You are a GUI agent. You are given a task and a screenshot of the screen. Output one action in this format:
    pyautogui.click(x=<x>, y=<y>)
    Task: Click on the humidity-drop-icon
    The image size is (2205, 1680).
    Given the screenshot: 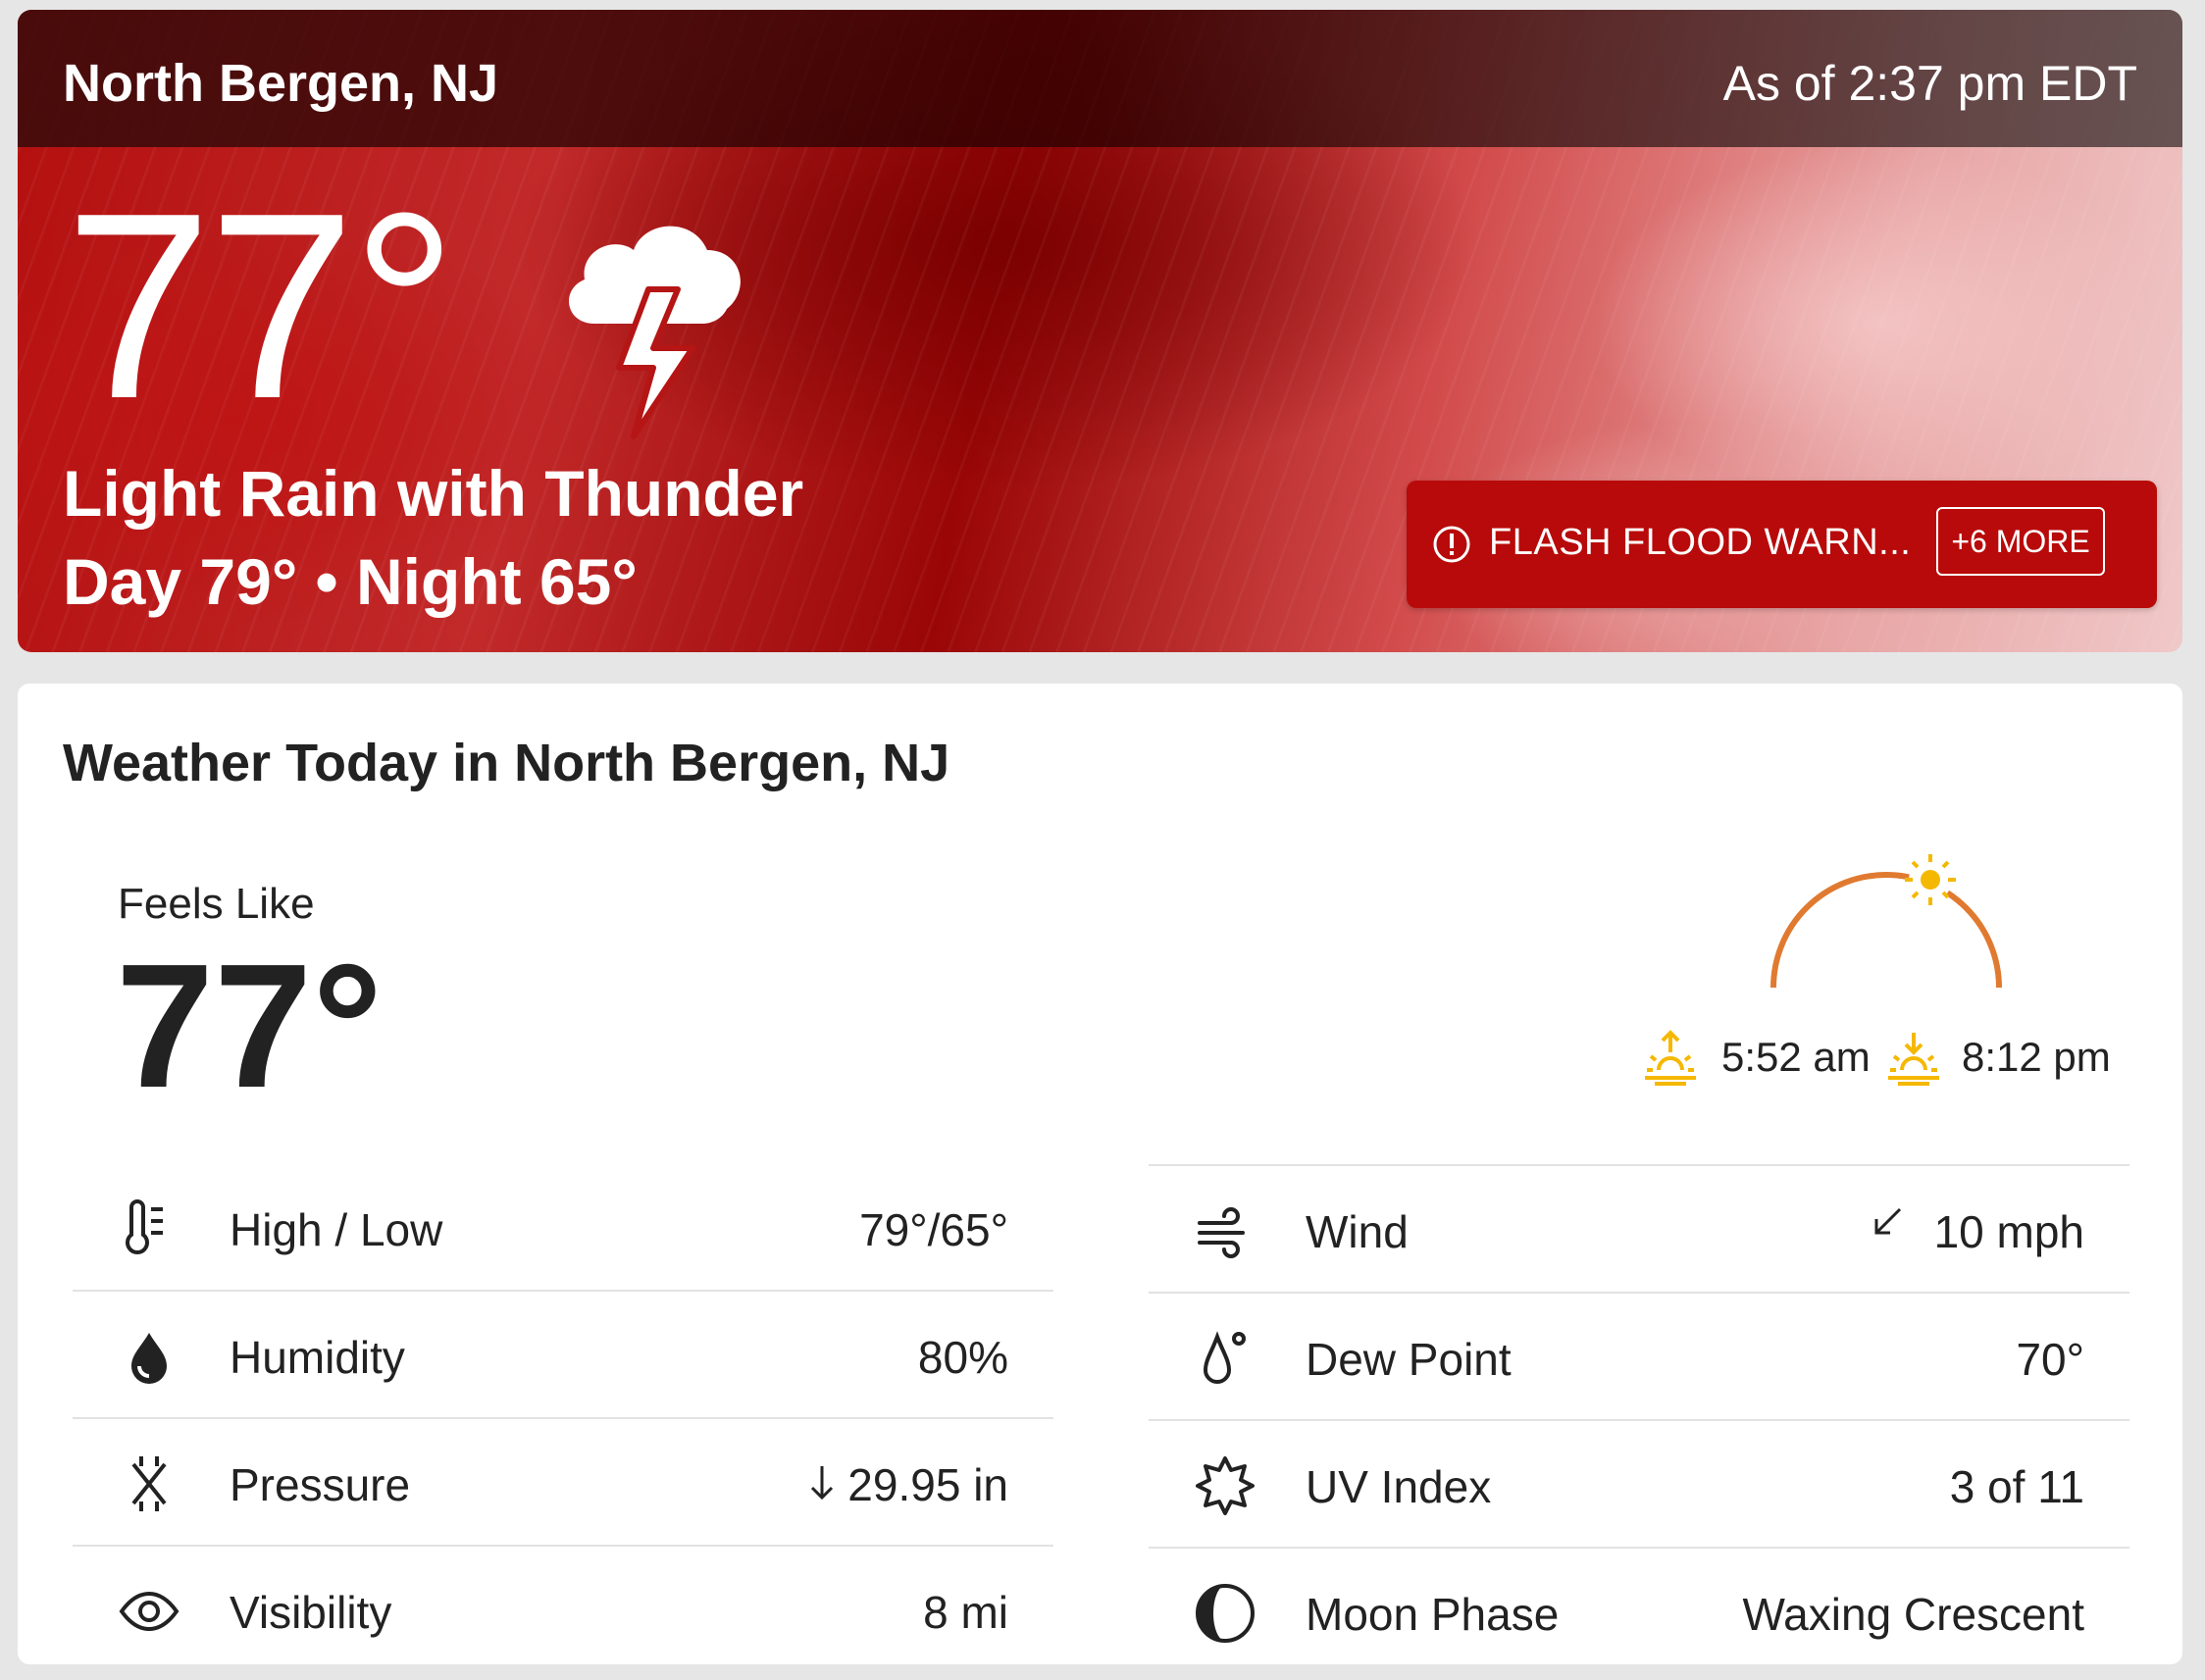 What is the action you would take?
    pyautogui.click(x=149, y=1358)
    